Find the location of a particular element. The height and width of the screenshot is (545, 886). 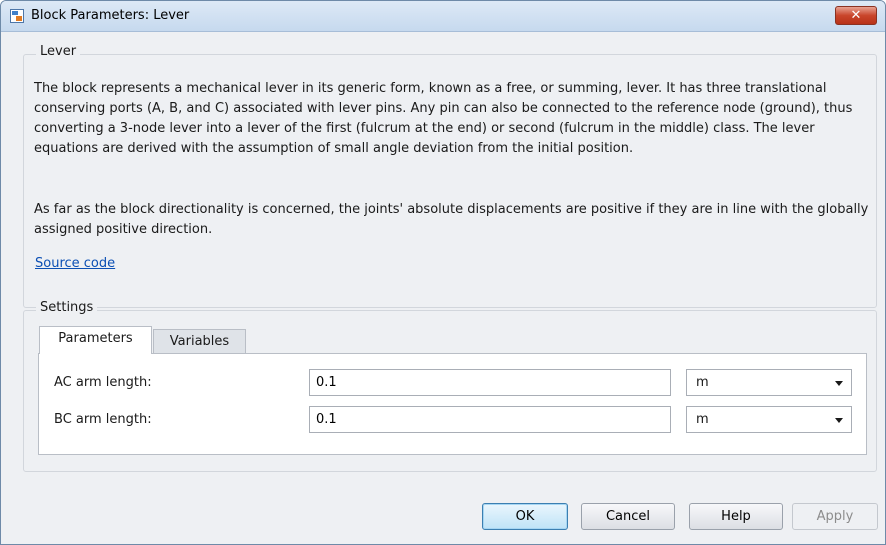

bc-arm-length-unit-select: m is located at coordinates (769, 419).